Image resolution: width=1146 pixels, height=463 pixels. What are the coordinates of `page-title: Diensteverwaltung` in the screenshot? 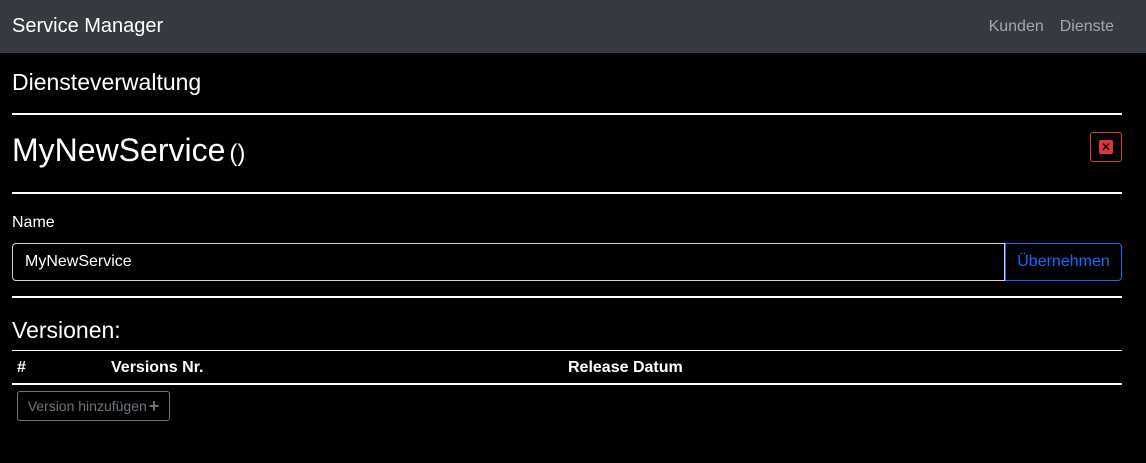 It's located at (107, 82).